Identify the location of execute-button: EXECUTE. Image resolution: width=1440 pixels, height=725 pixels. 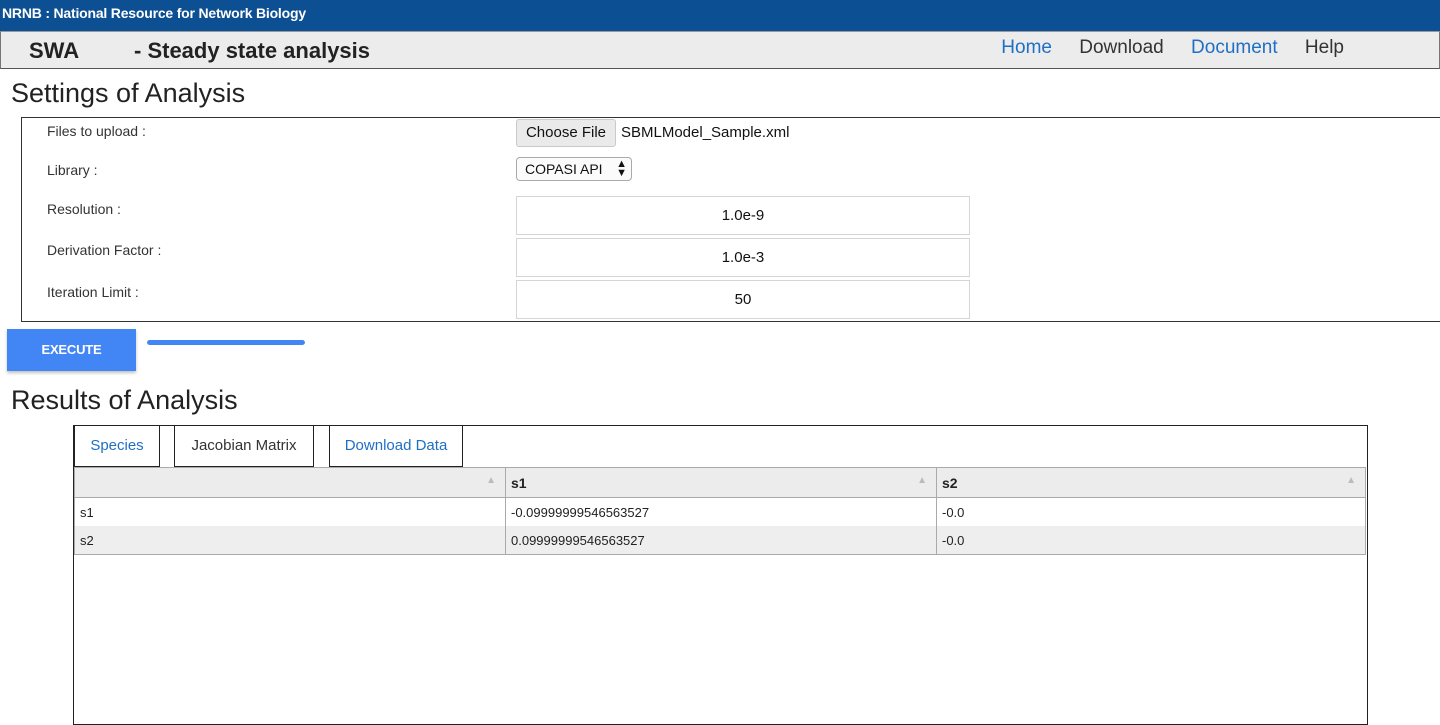
(71, 350).